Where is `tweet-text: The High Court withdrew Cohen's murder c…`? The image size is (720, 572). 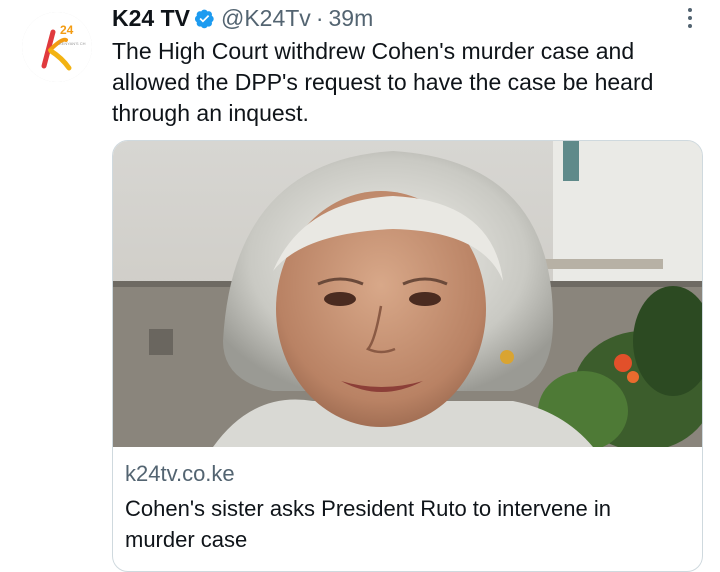
tweet-text: The High Court withdrew Cohen's murder c… is located at coordinates (383, 82).